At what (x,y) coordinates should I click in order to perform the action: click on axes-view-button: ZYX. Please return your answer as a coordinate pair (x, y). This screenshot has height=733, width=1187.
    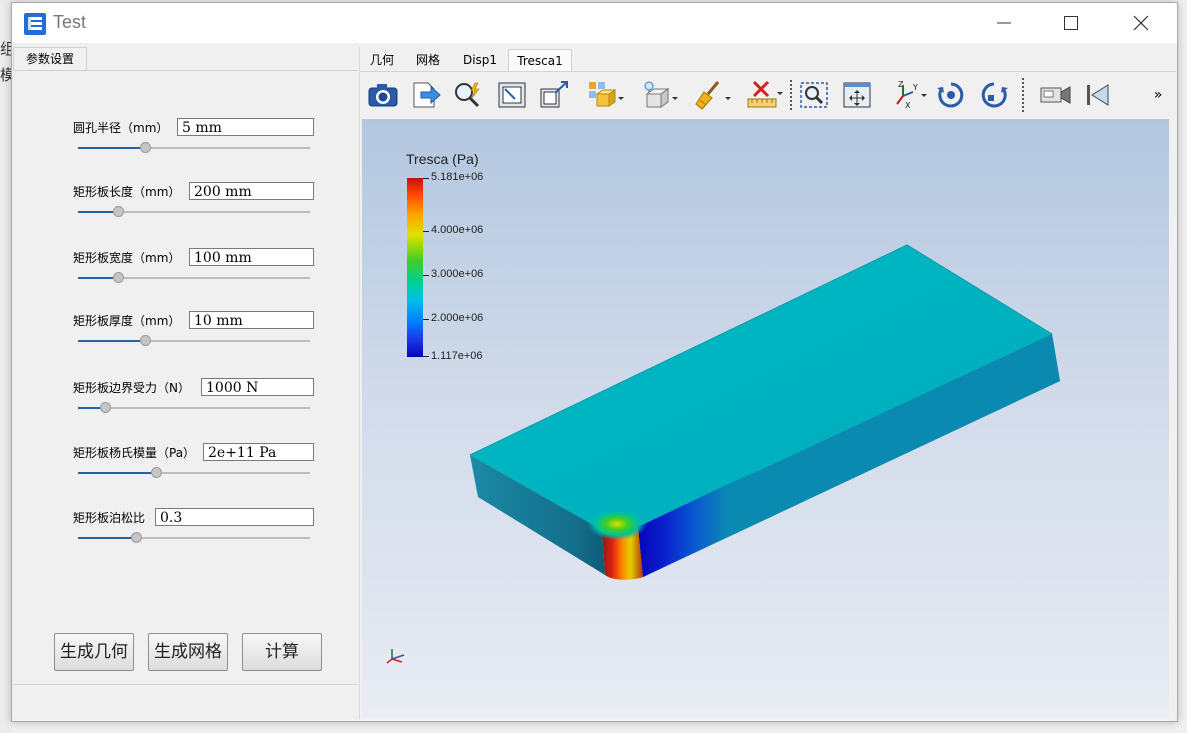
    Looking at the image, I should click on (908, 95).